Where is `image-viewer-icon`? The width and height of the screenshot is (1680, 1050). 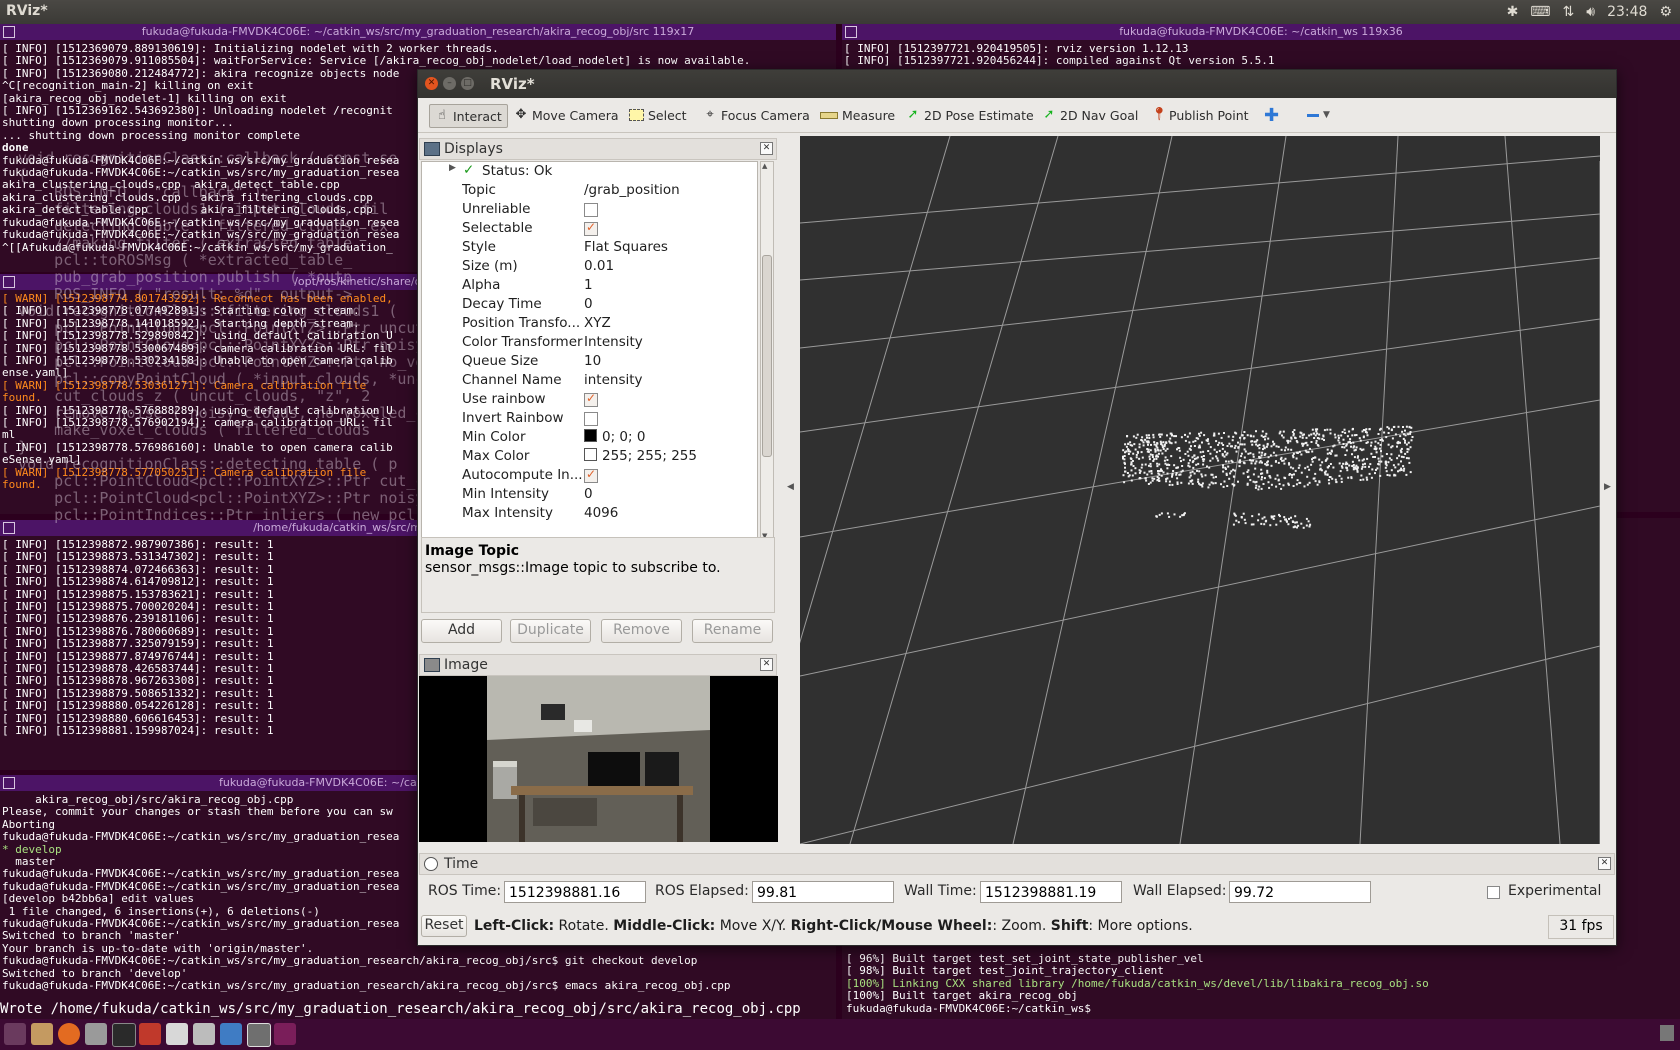
image-viewer-icon is located at coordinates (204, 1034).